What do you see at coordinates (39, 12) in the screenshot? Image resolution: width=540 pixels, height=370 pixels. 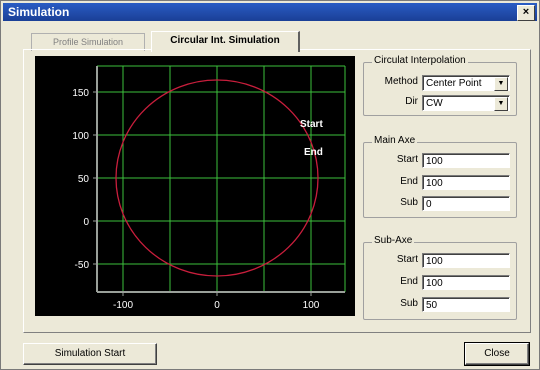 I see `window-title: Simulation` at bounding box center [39, 12].